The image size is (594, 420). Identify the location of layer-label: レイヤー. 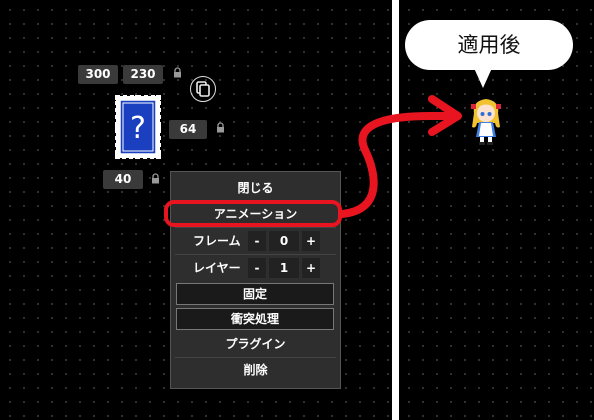
(217, 268).